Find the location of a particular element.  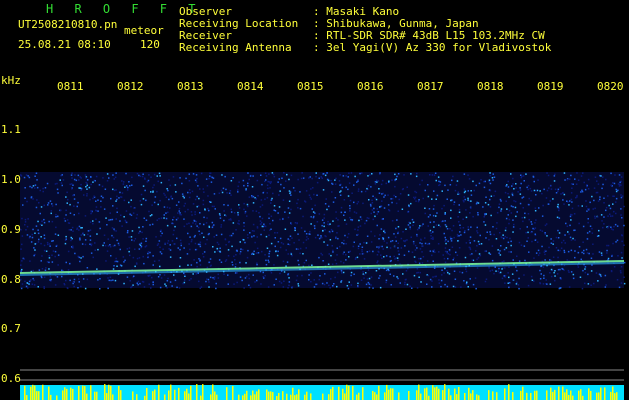

filename: UT2508210810.pn is located at coordinates (68, 24).